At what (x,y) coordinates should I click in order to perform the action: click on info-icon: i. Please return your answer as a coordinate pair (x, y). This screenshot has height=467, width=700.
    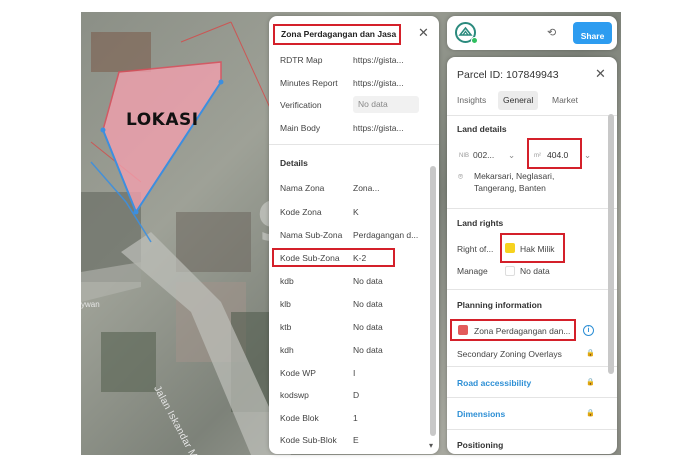
    Looking at the image, I should click on (588, 330).